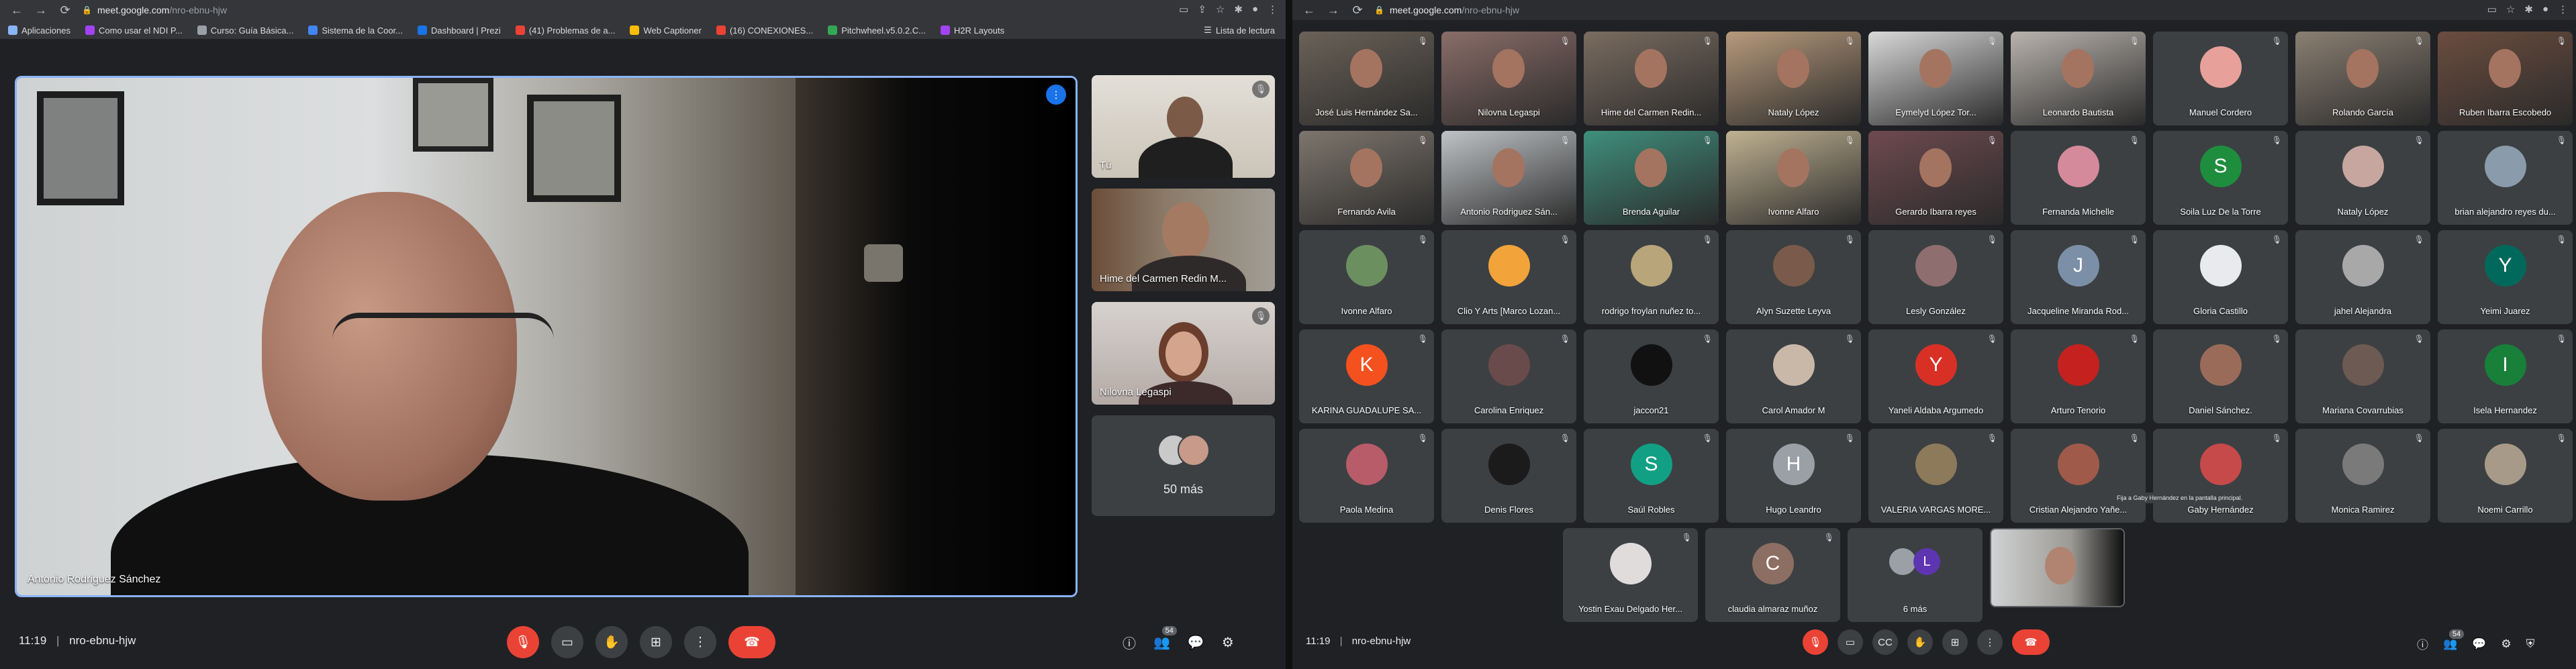 The image size is (2576, 669). What do you see at coordinates (1509, 78) in the screenshot?
I see `participant-tile: 🎙 Nilovna Legaspi` at bounding box center [1509, 78].